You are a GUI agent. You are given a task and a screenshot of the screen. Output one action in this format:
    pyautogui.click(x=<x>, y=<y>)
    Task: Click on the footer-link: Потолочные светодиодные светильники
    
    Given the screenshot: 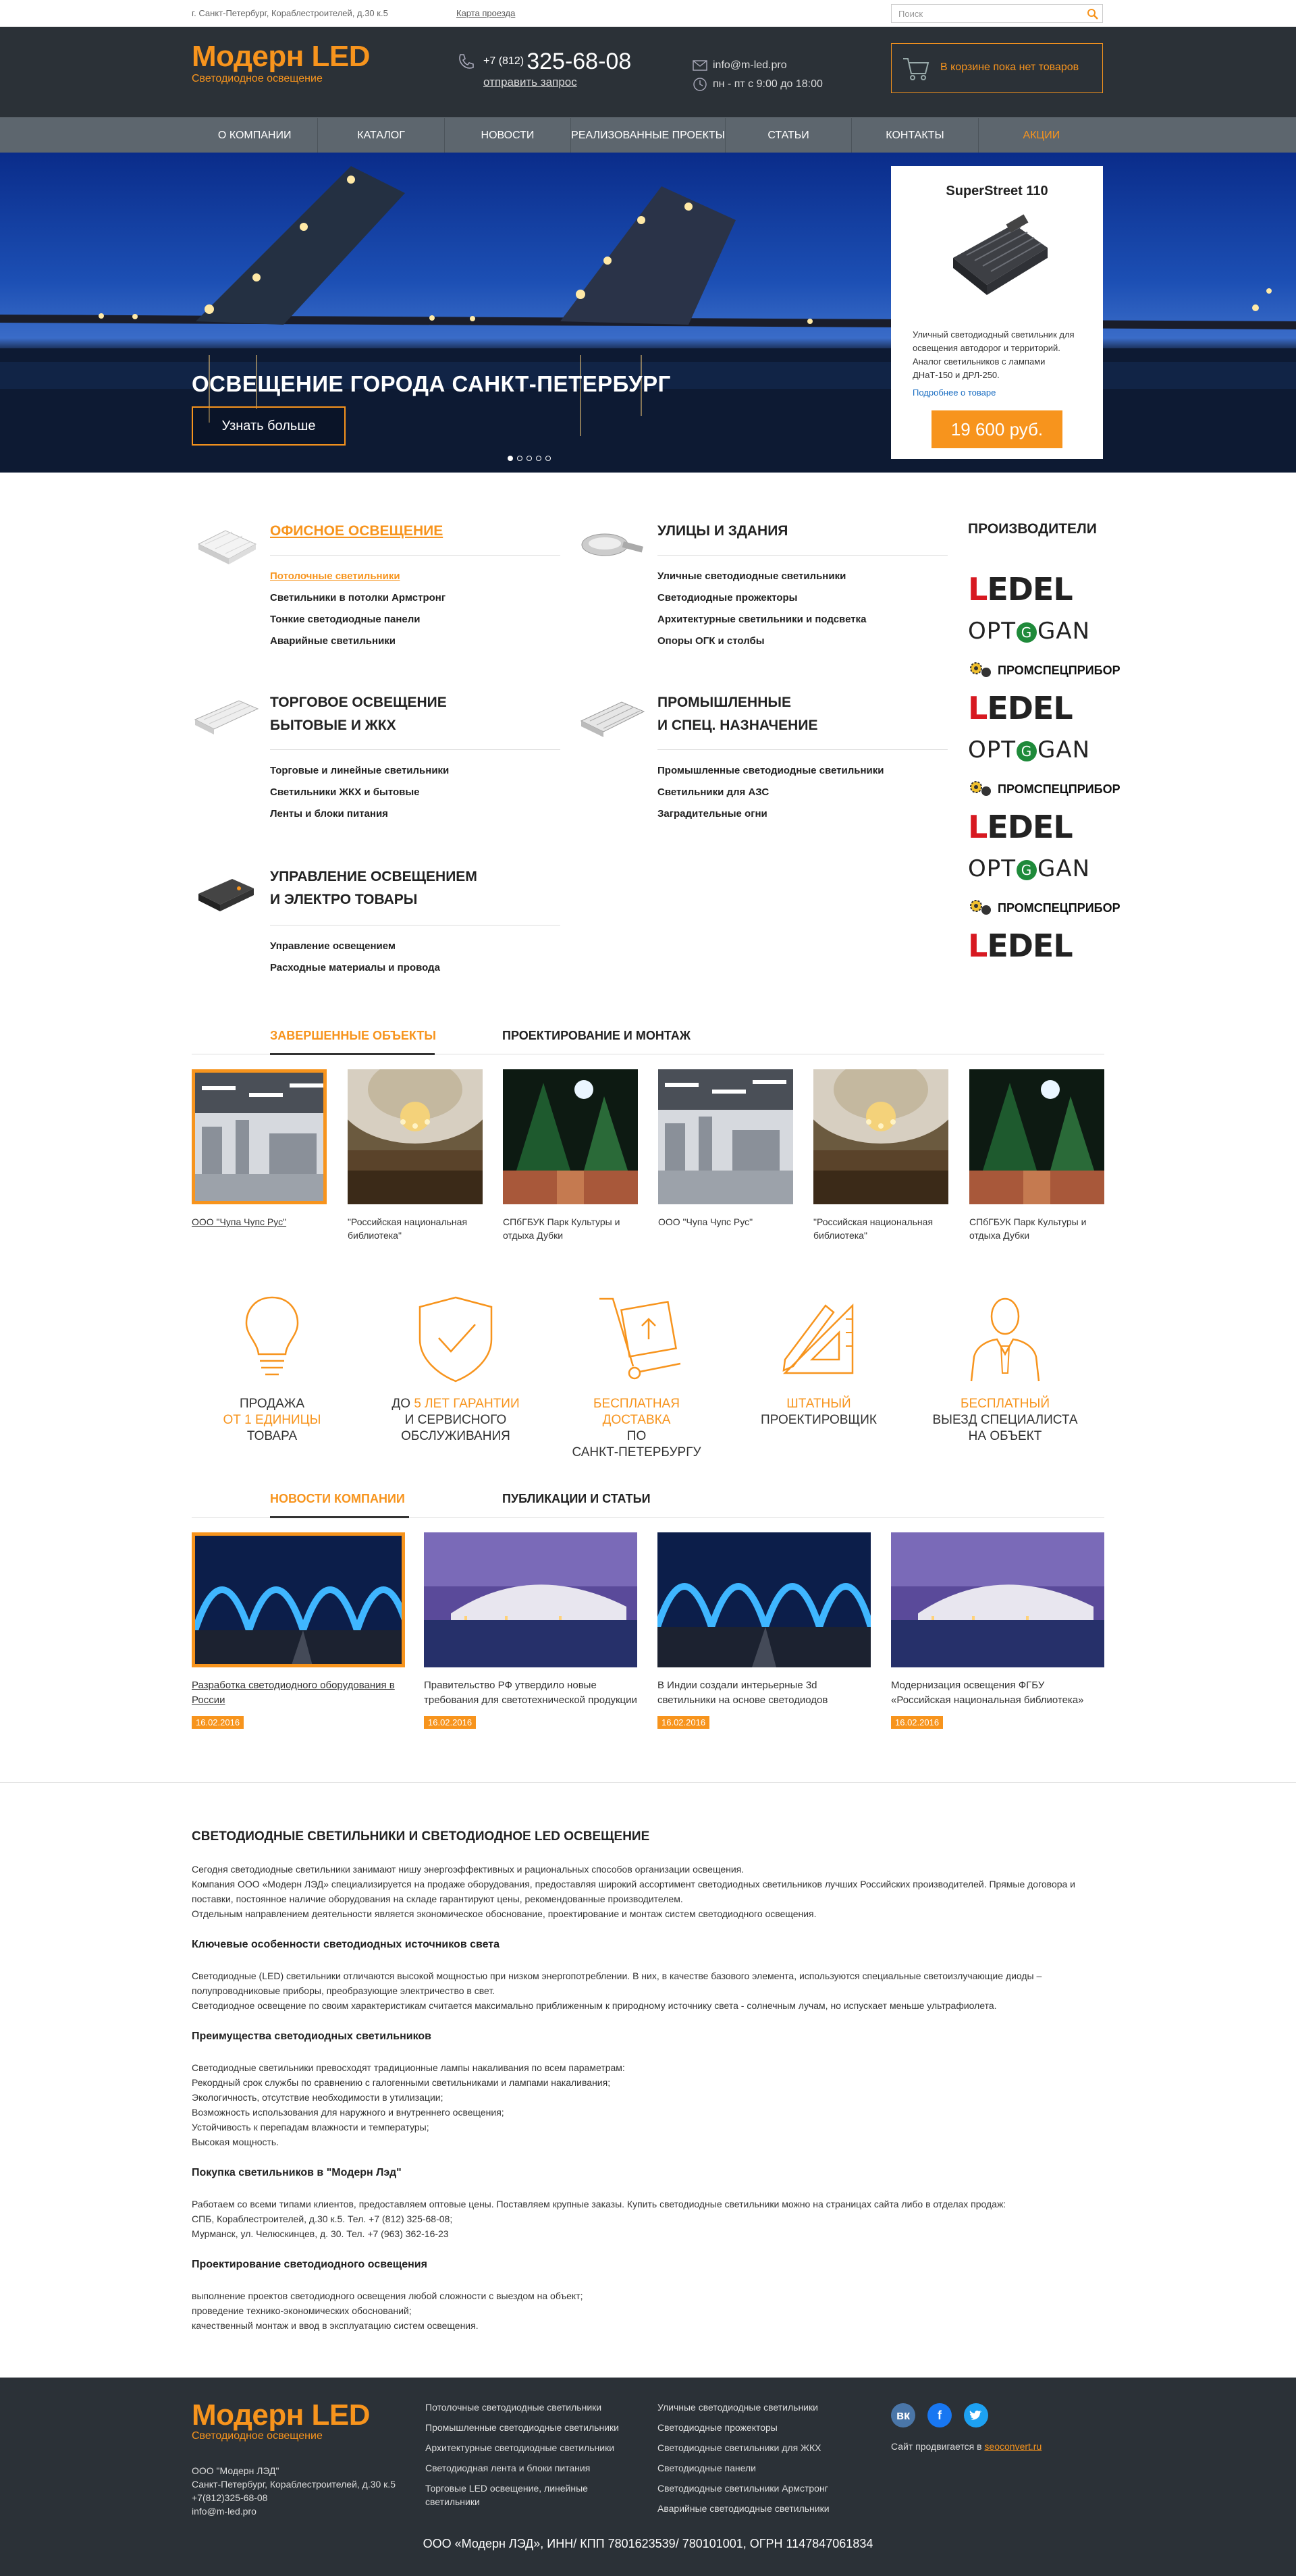 What is the action you would take?
    pyautogui.click(x=526, y=2407)
    